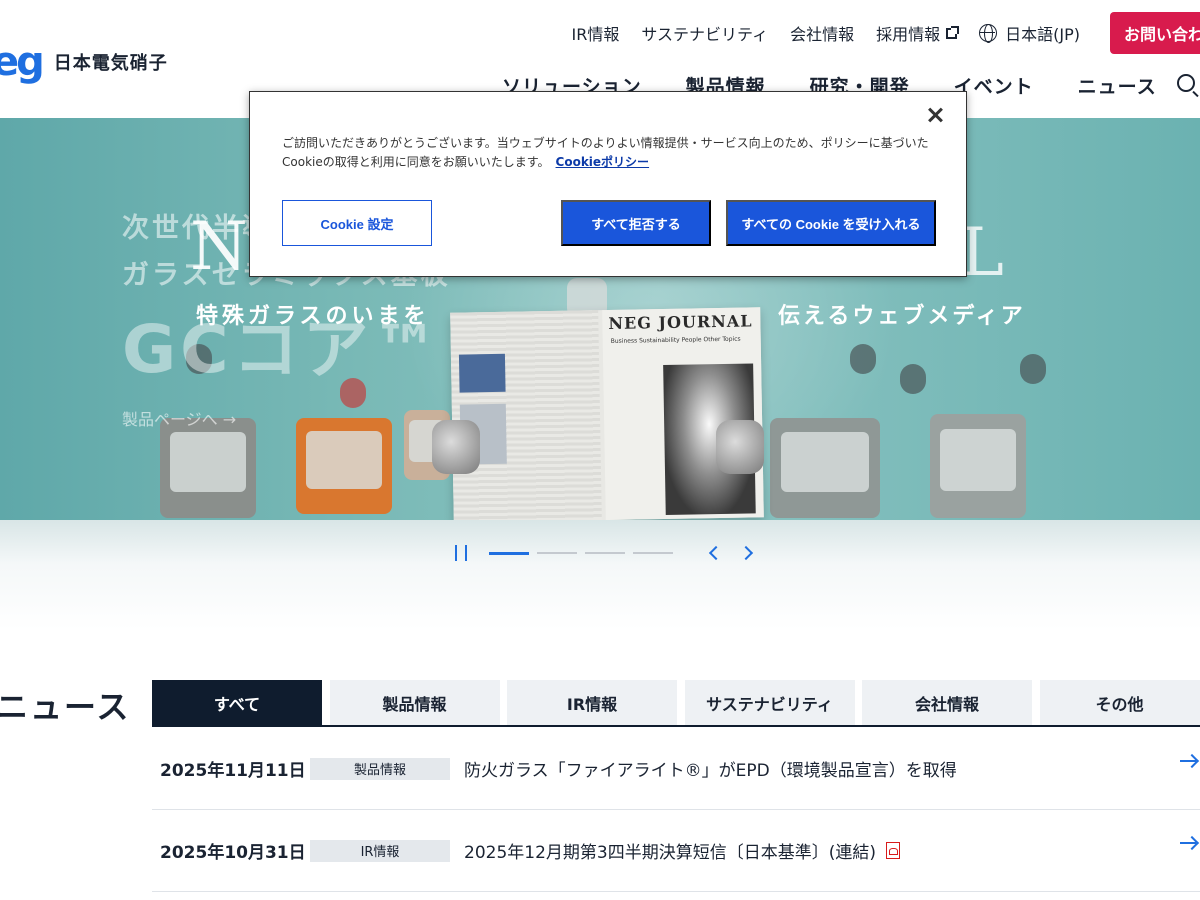 This screenshot has width=1200, height=900. I want to click on hero-title-letters-left: N, so click(219, 246).